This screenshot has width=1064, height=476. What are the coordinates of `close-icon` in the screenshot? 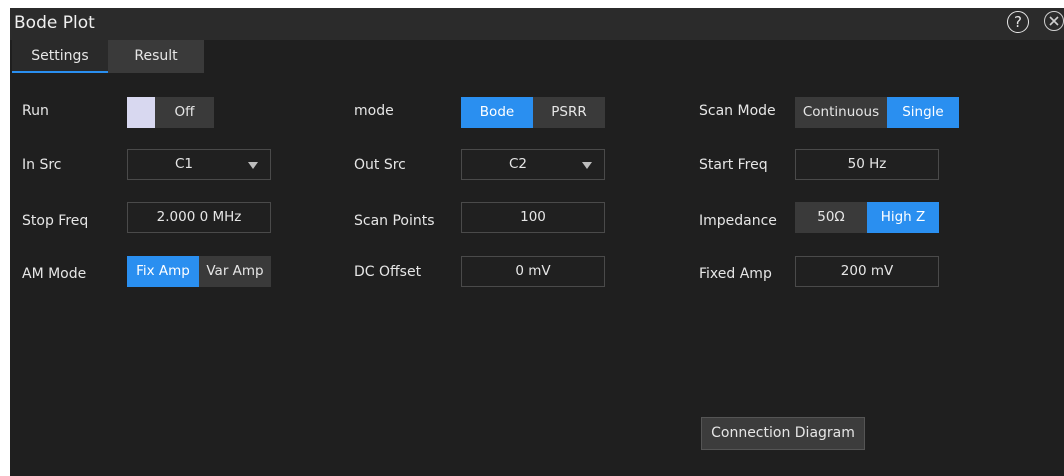 It's located at (1054, 21).